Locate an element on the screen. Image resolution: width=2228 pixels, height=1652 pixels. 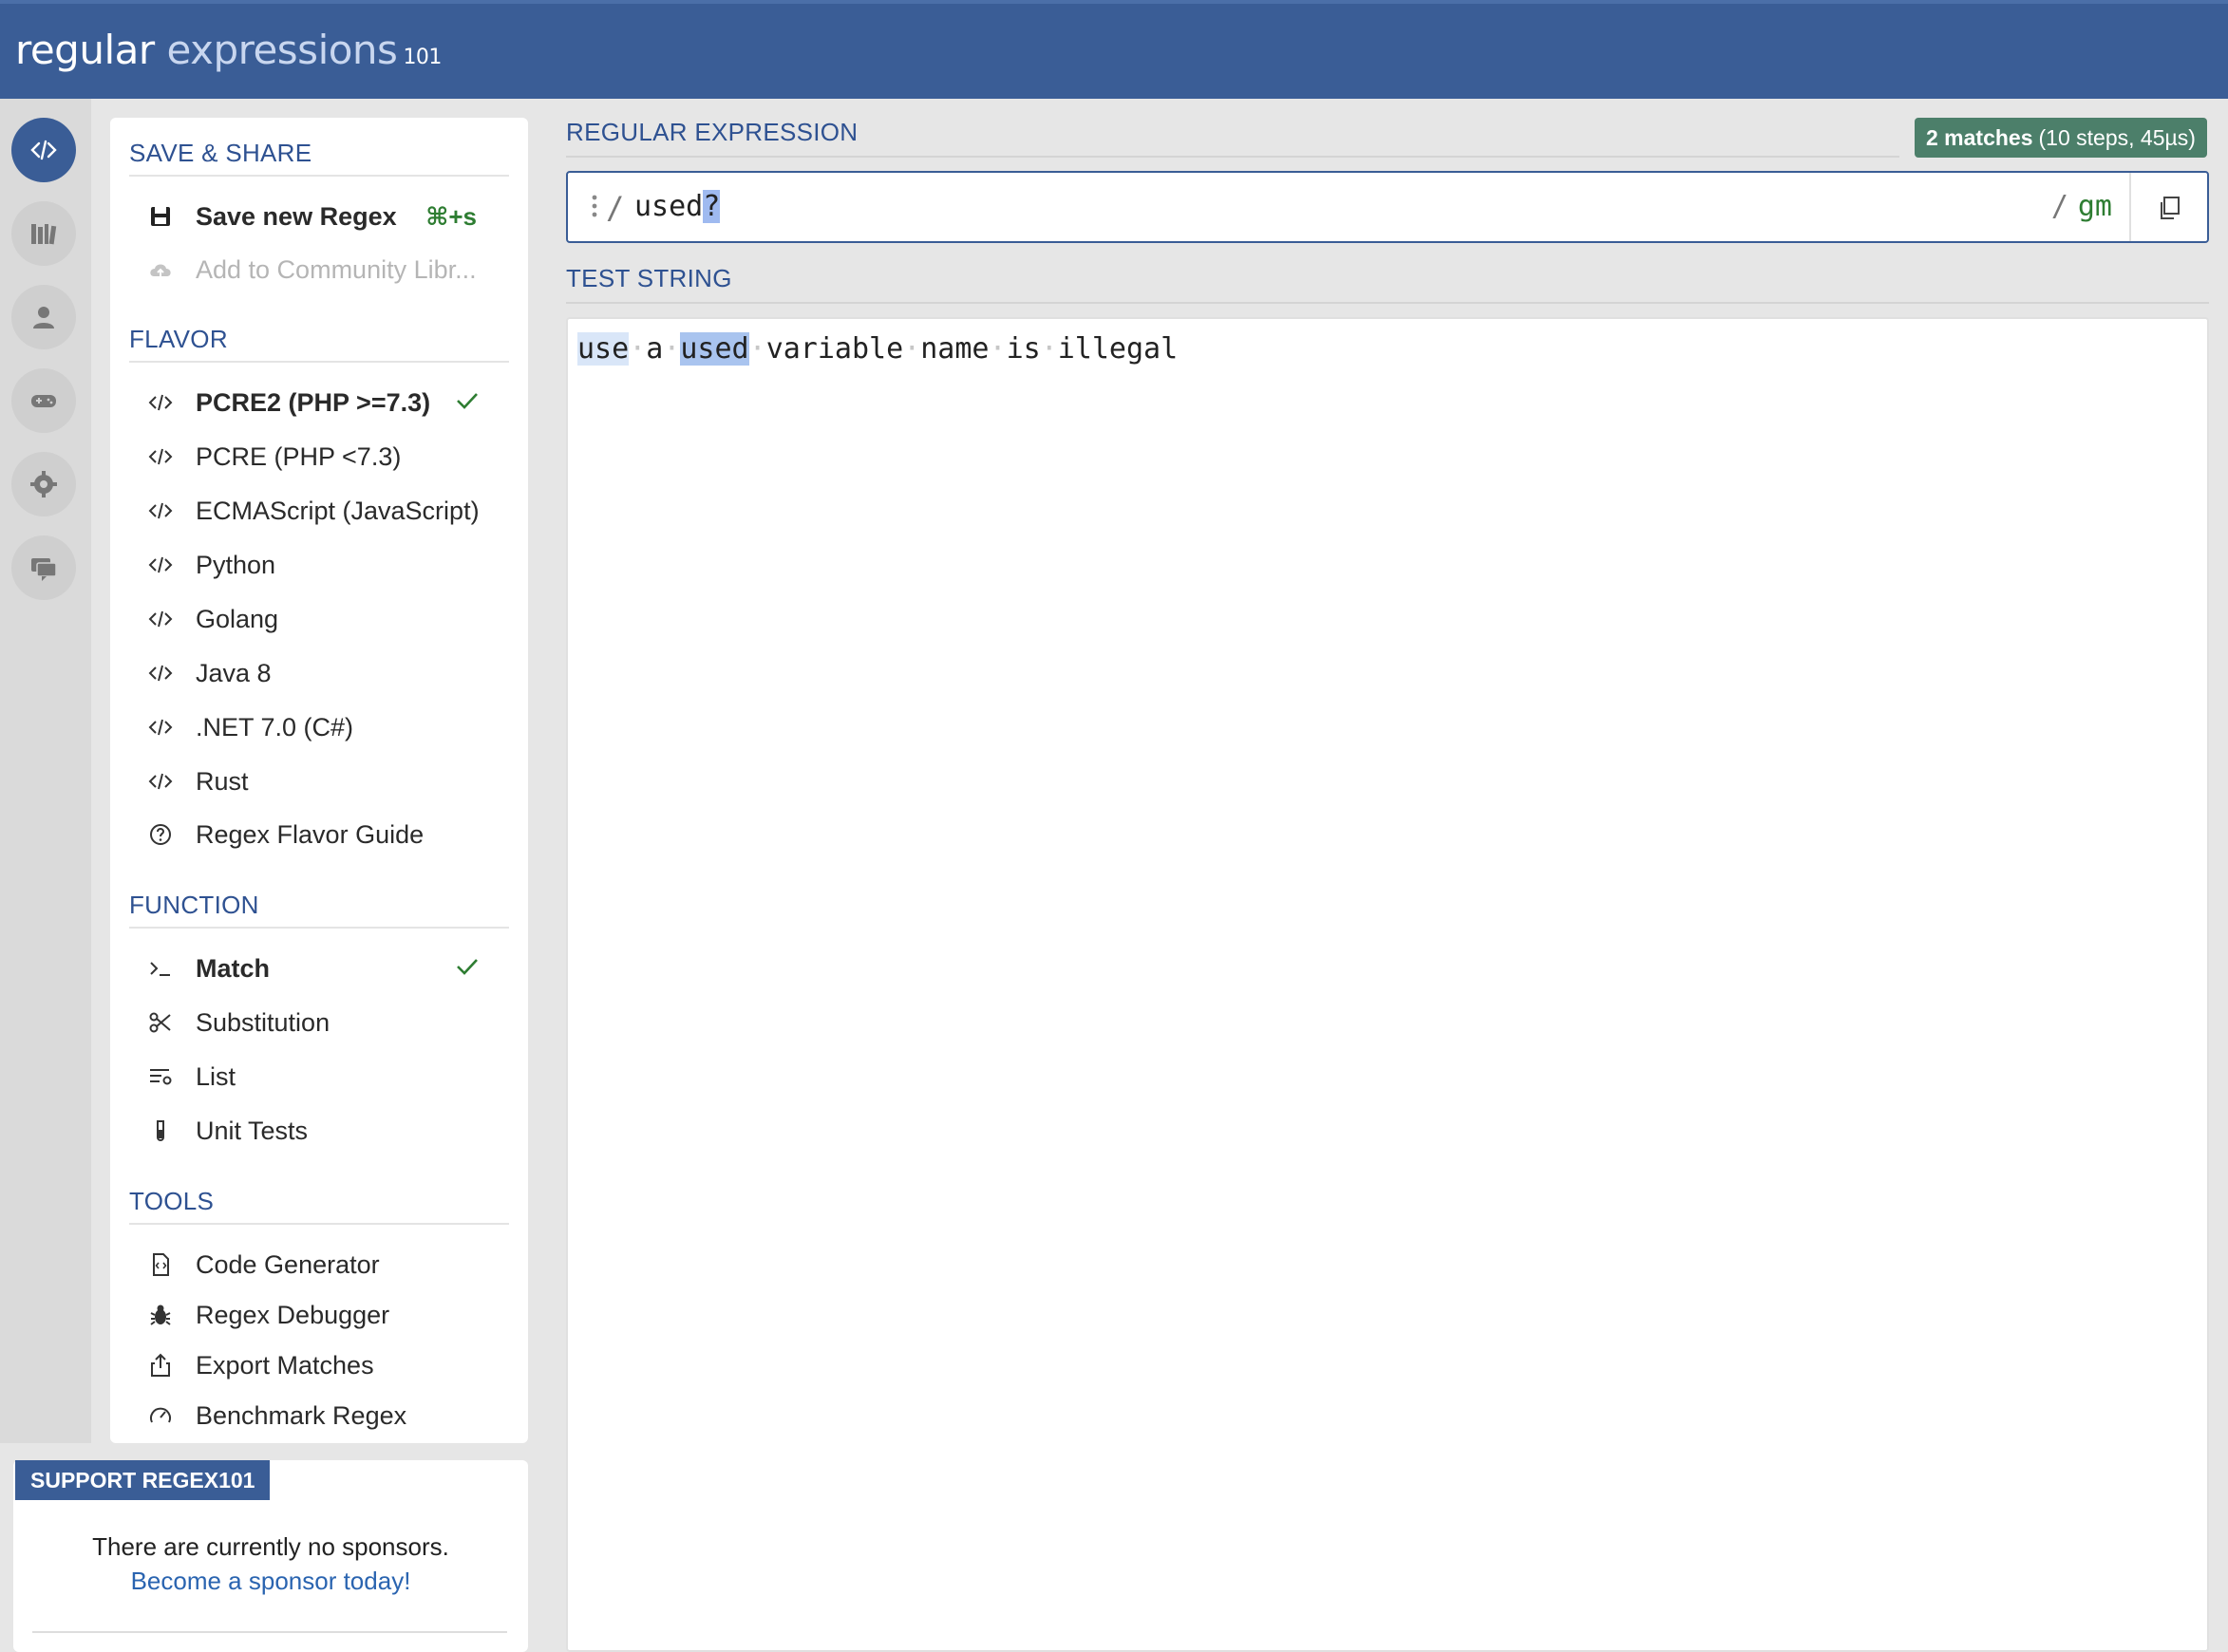
code-file-icon is located at coordinates (161, 1264).